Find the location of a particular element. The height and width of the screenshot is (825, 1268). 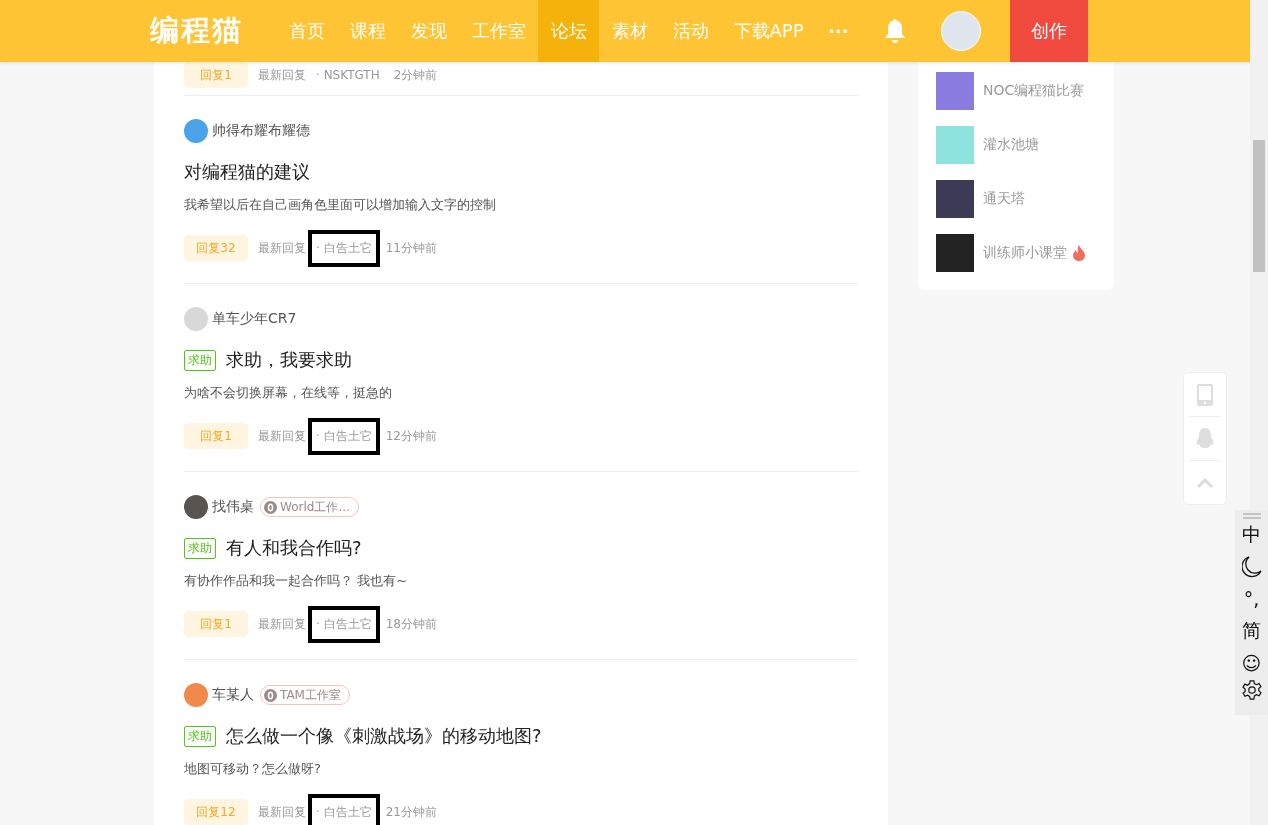

author-name: 找伟桌 is located at coordinates (233, 507).